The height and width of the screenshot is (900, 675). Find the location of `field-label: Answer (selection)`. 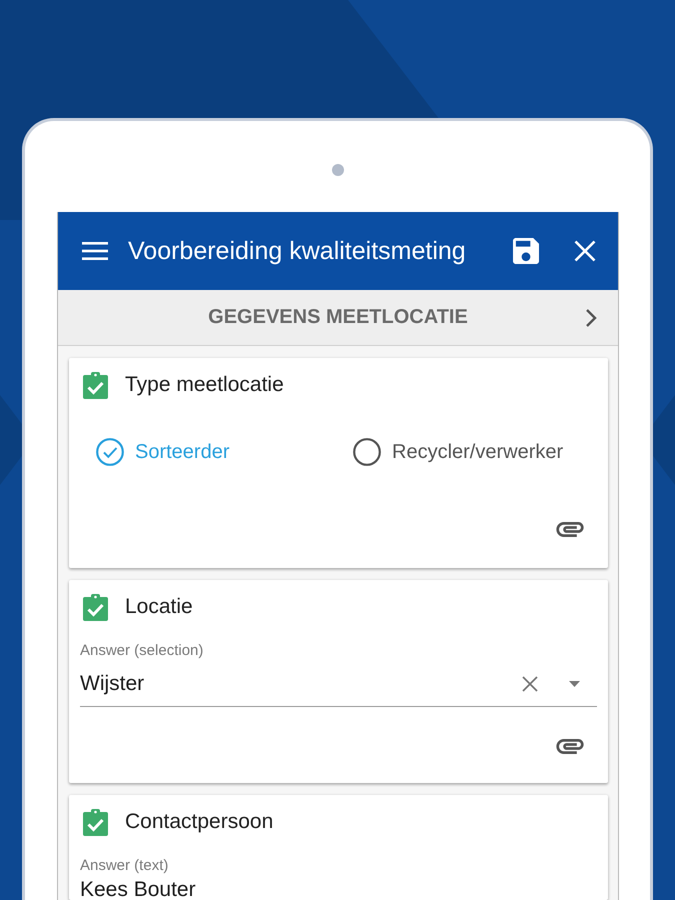

field-label: Answer (selection) is located at coordinates (142, 651).